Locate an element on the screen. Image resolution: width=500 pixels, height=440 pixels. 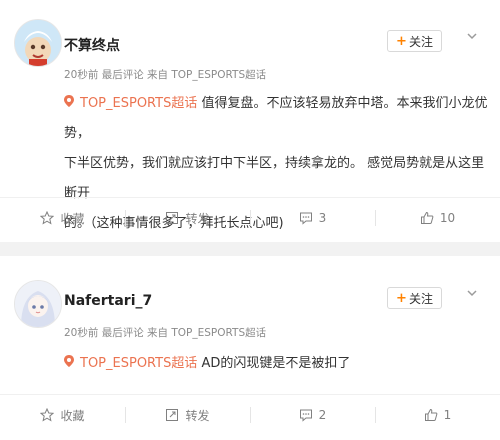
comment-button: 3 is located at coordinates (312, 218).